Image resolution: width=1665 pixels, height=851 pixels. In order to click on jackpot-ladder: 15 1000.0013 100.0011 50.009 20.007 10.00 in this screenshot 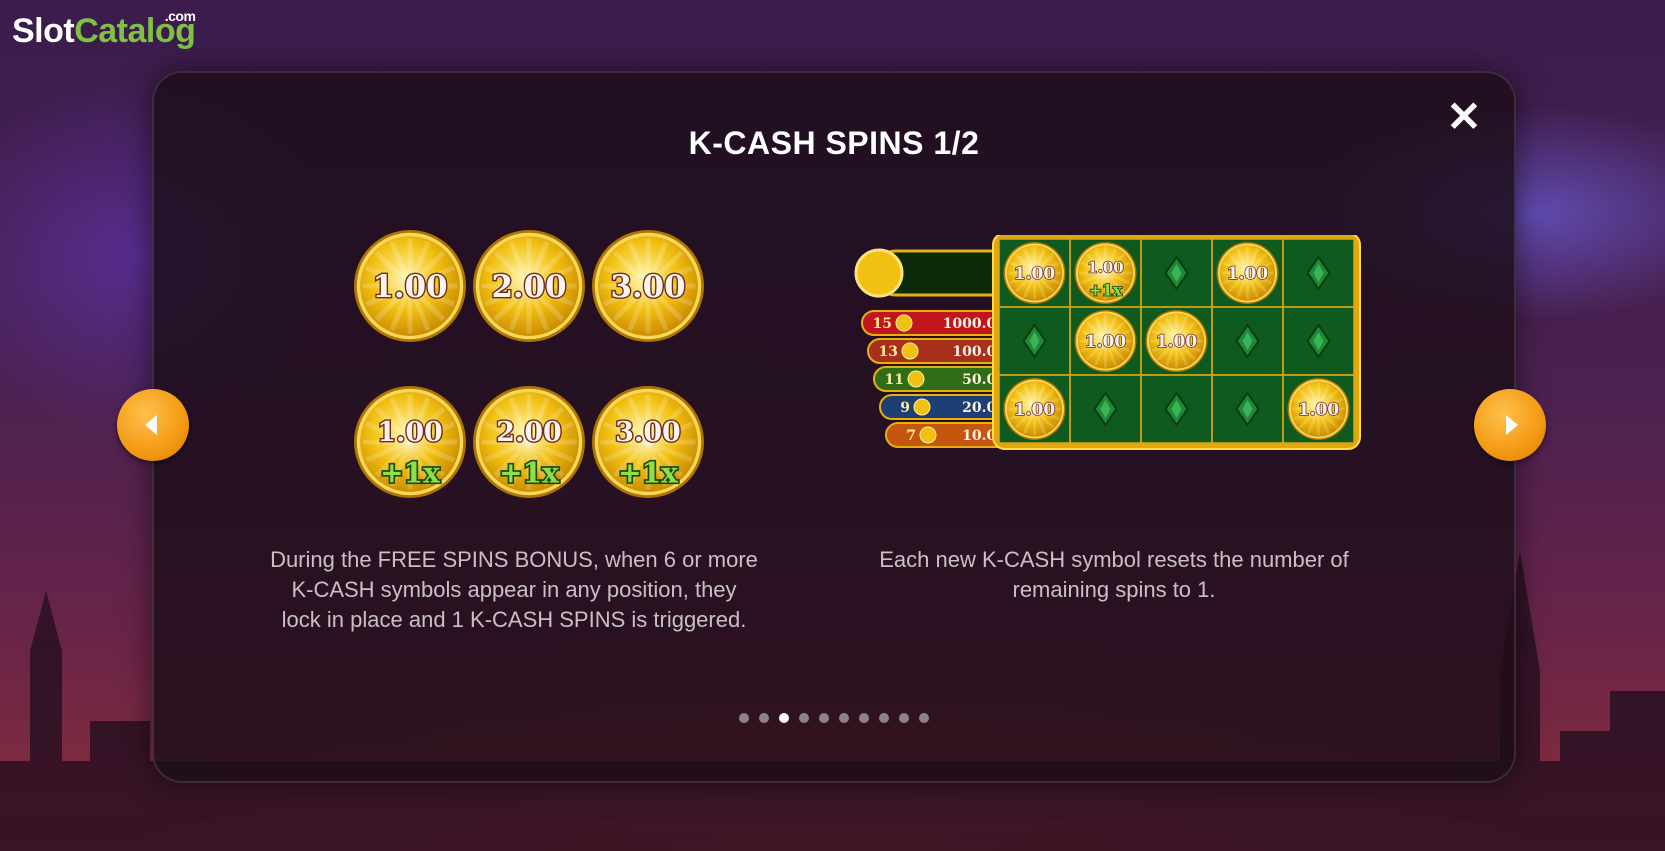, I will do `click(937, 379)`.